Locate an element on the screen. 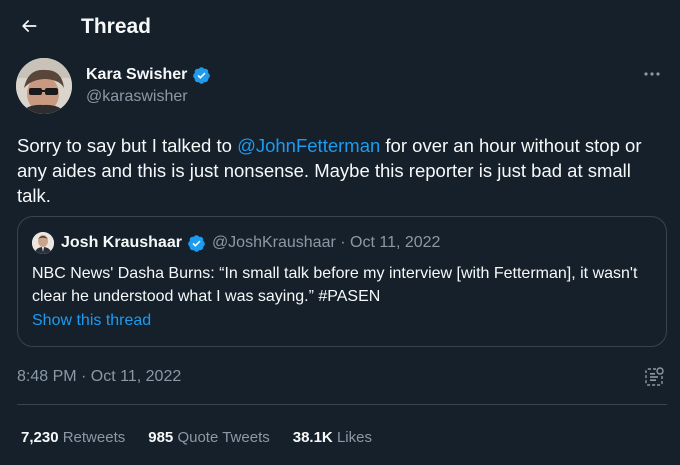 Image resolution: width=680 pixels, height=465 pixels. quote-tweets-label: Quote Tweets is located at coordinates (223, 437).